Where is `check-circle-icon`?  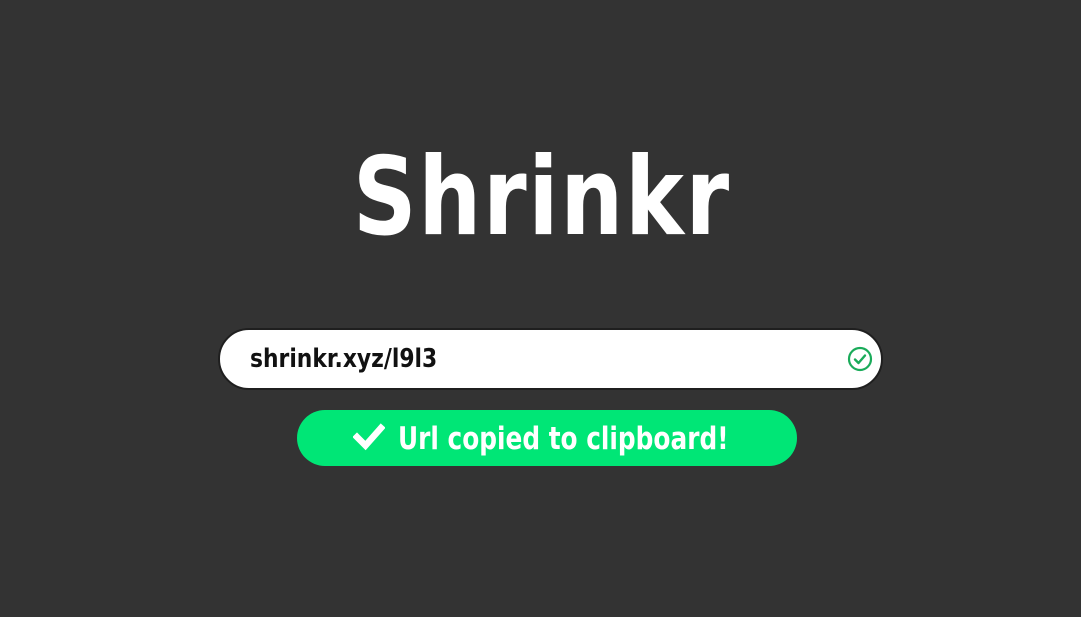
check-circle-icon is located at coordinates (860, 359).